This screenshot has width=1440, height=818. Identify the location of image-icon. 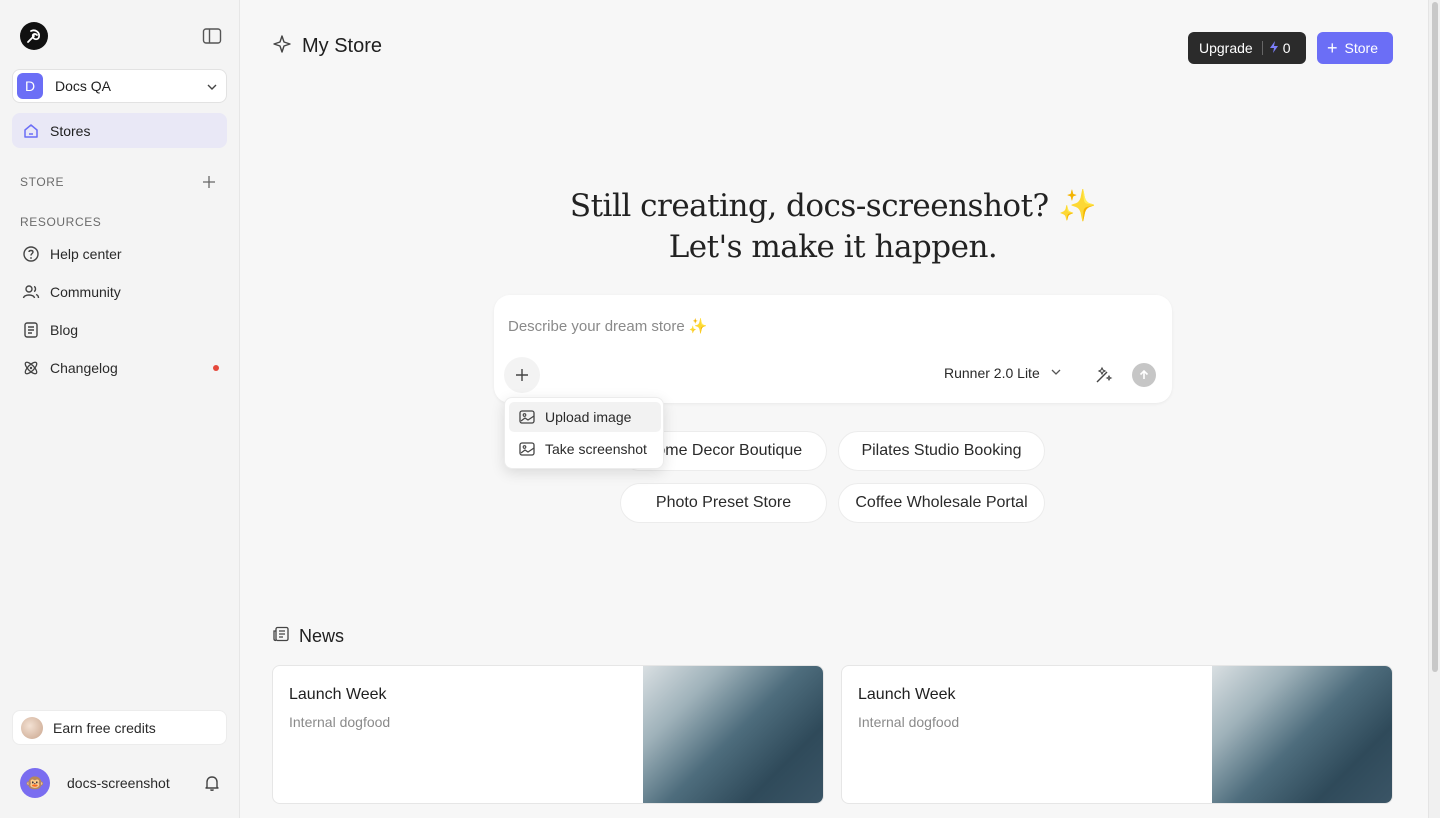
(527, 417).